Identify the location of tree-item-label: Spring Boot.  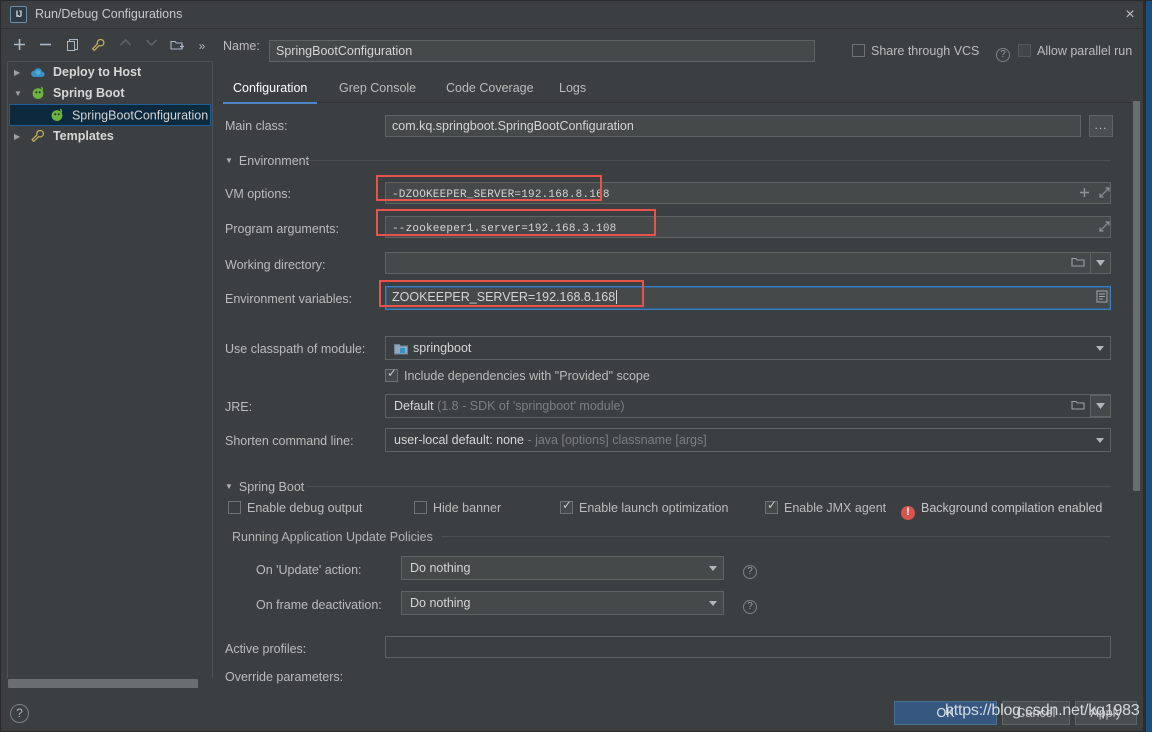
(88, 93).